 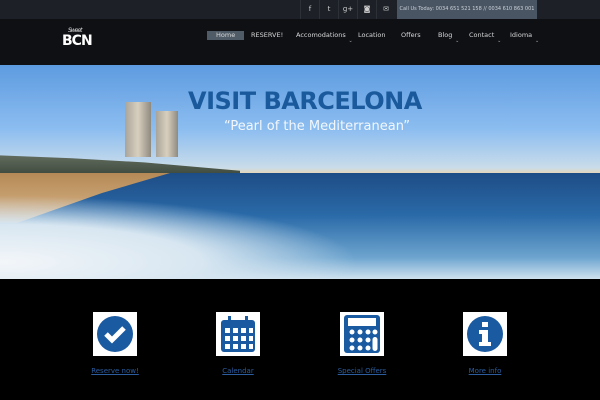 What do you see at coordinates (267, 35) in the screenshot?
I see `nav-reserve: RESERVE!` at bounding box center [267, 35].